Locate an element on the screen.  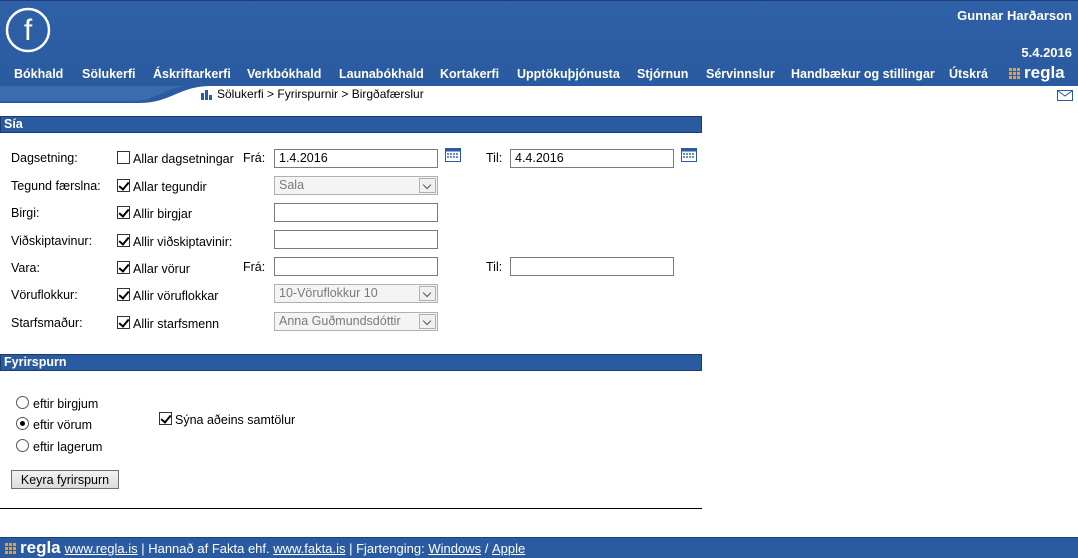
totals-only-checkbox is located at coordinates (165, 418).